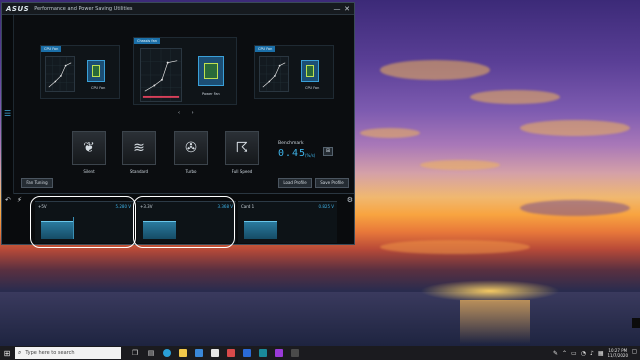 This screenshot has height=360, width=640. Describe the element at coordinates (347, 9) in the screenshot. I see `close-button: ✕` at that location.